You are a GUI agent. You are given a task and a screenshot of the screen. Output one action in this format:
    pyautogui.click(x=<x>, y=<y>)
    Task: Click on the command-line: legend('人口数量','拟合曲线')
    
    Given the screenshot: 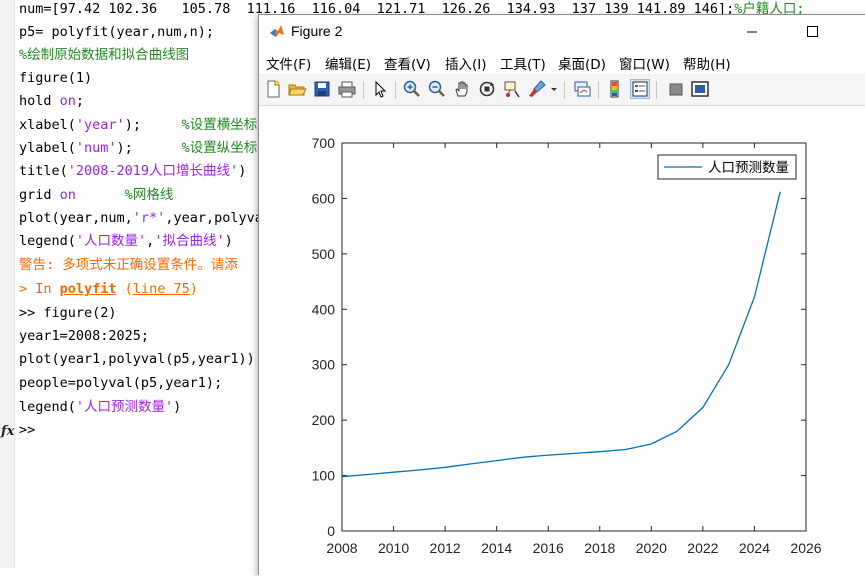 What is the action you would take?
    pyautogui.click(x=126, y=241)
    